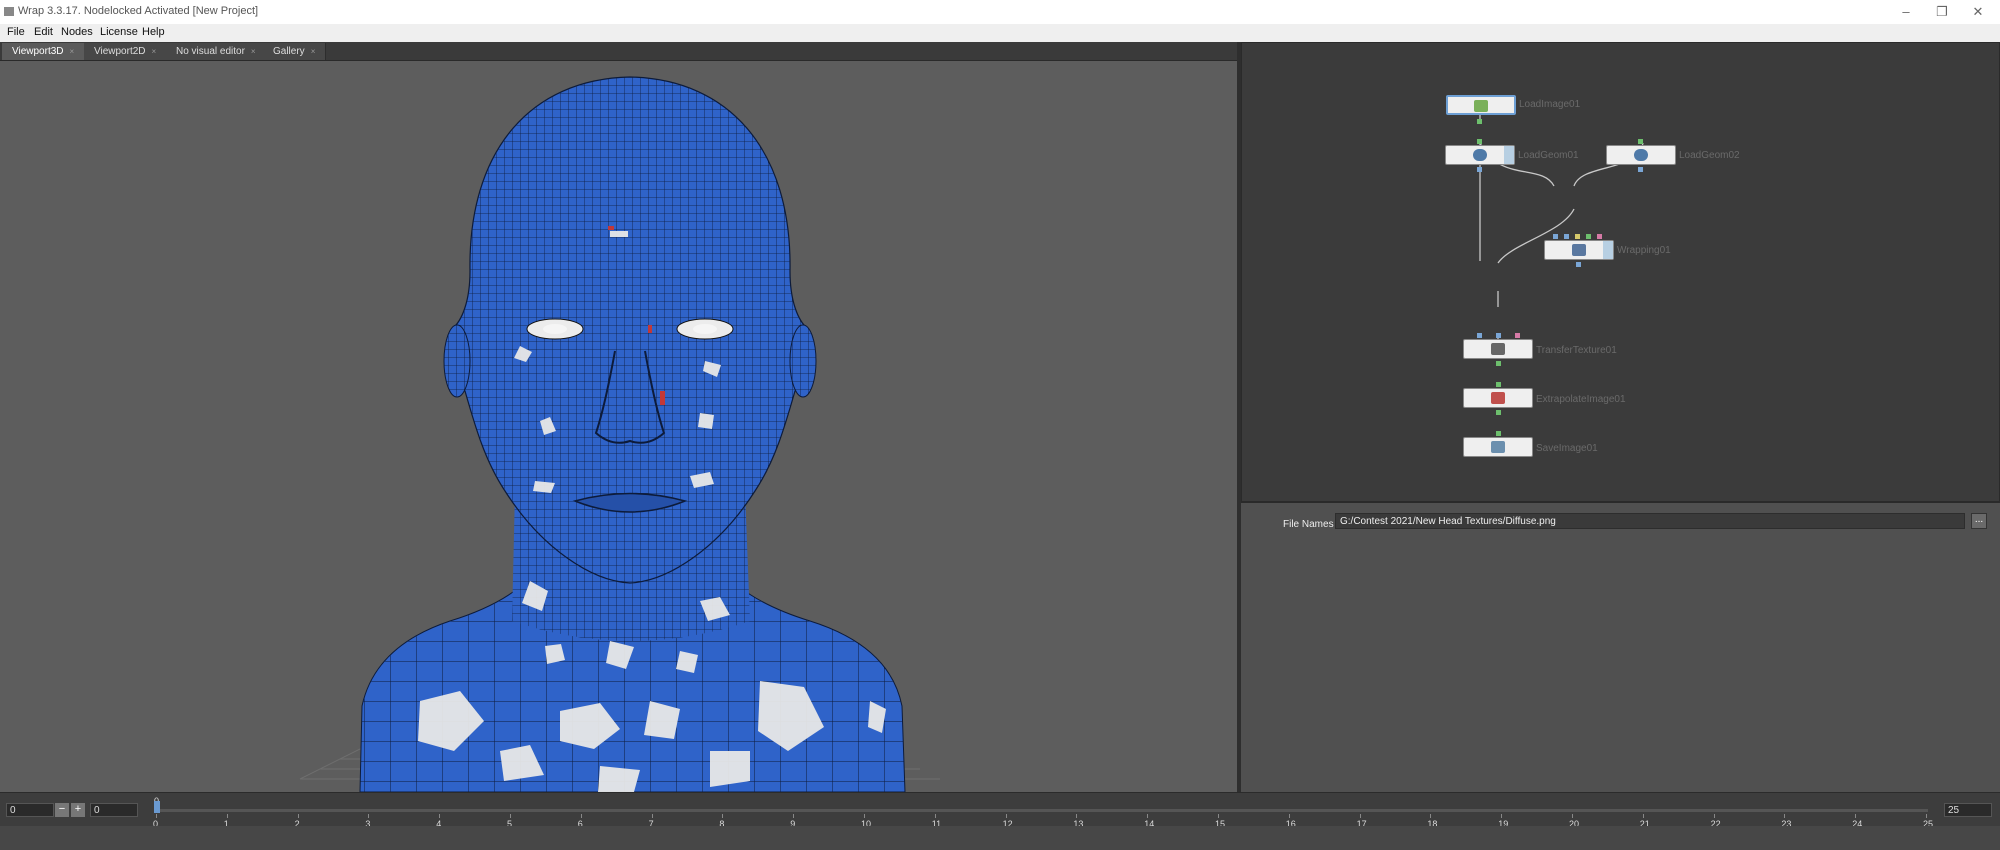 This screenshot has height=850, width=2000. I want to click on node-loadgeom02, so click(1641, 155).